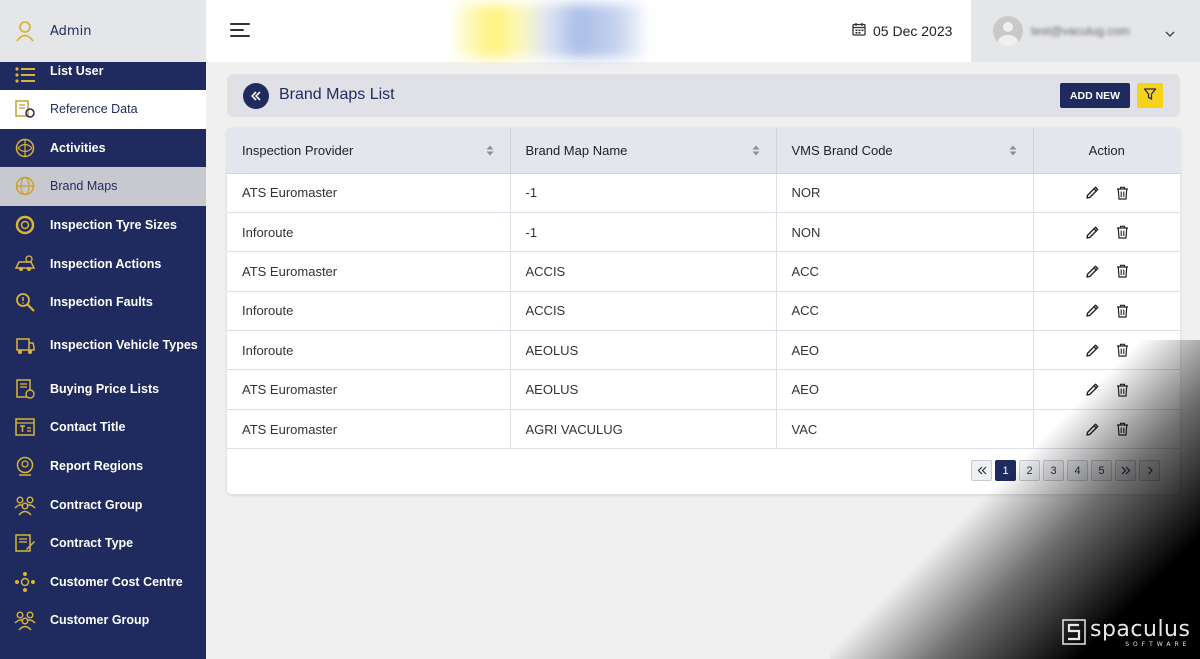 The image size is (1200, 659). Describe the element at coordinates (1095, 95) in the screenshot. I see `add-new-button: ADD NEW` at that location.